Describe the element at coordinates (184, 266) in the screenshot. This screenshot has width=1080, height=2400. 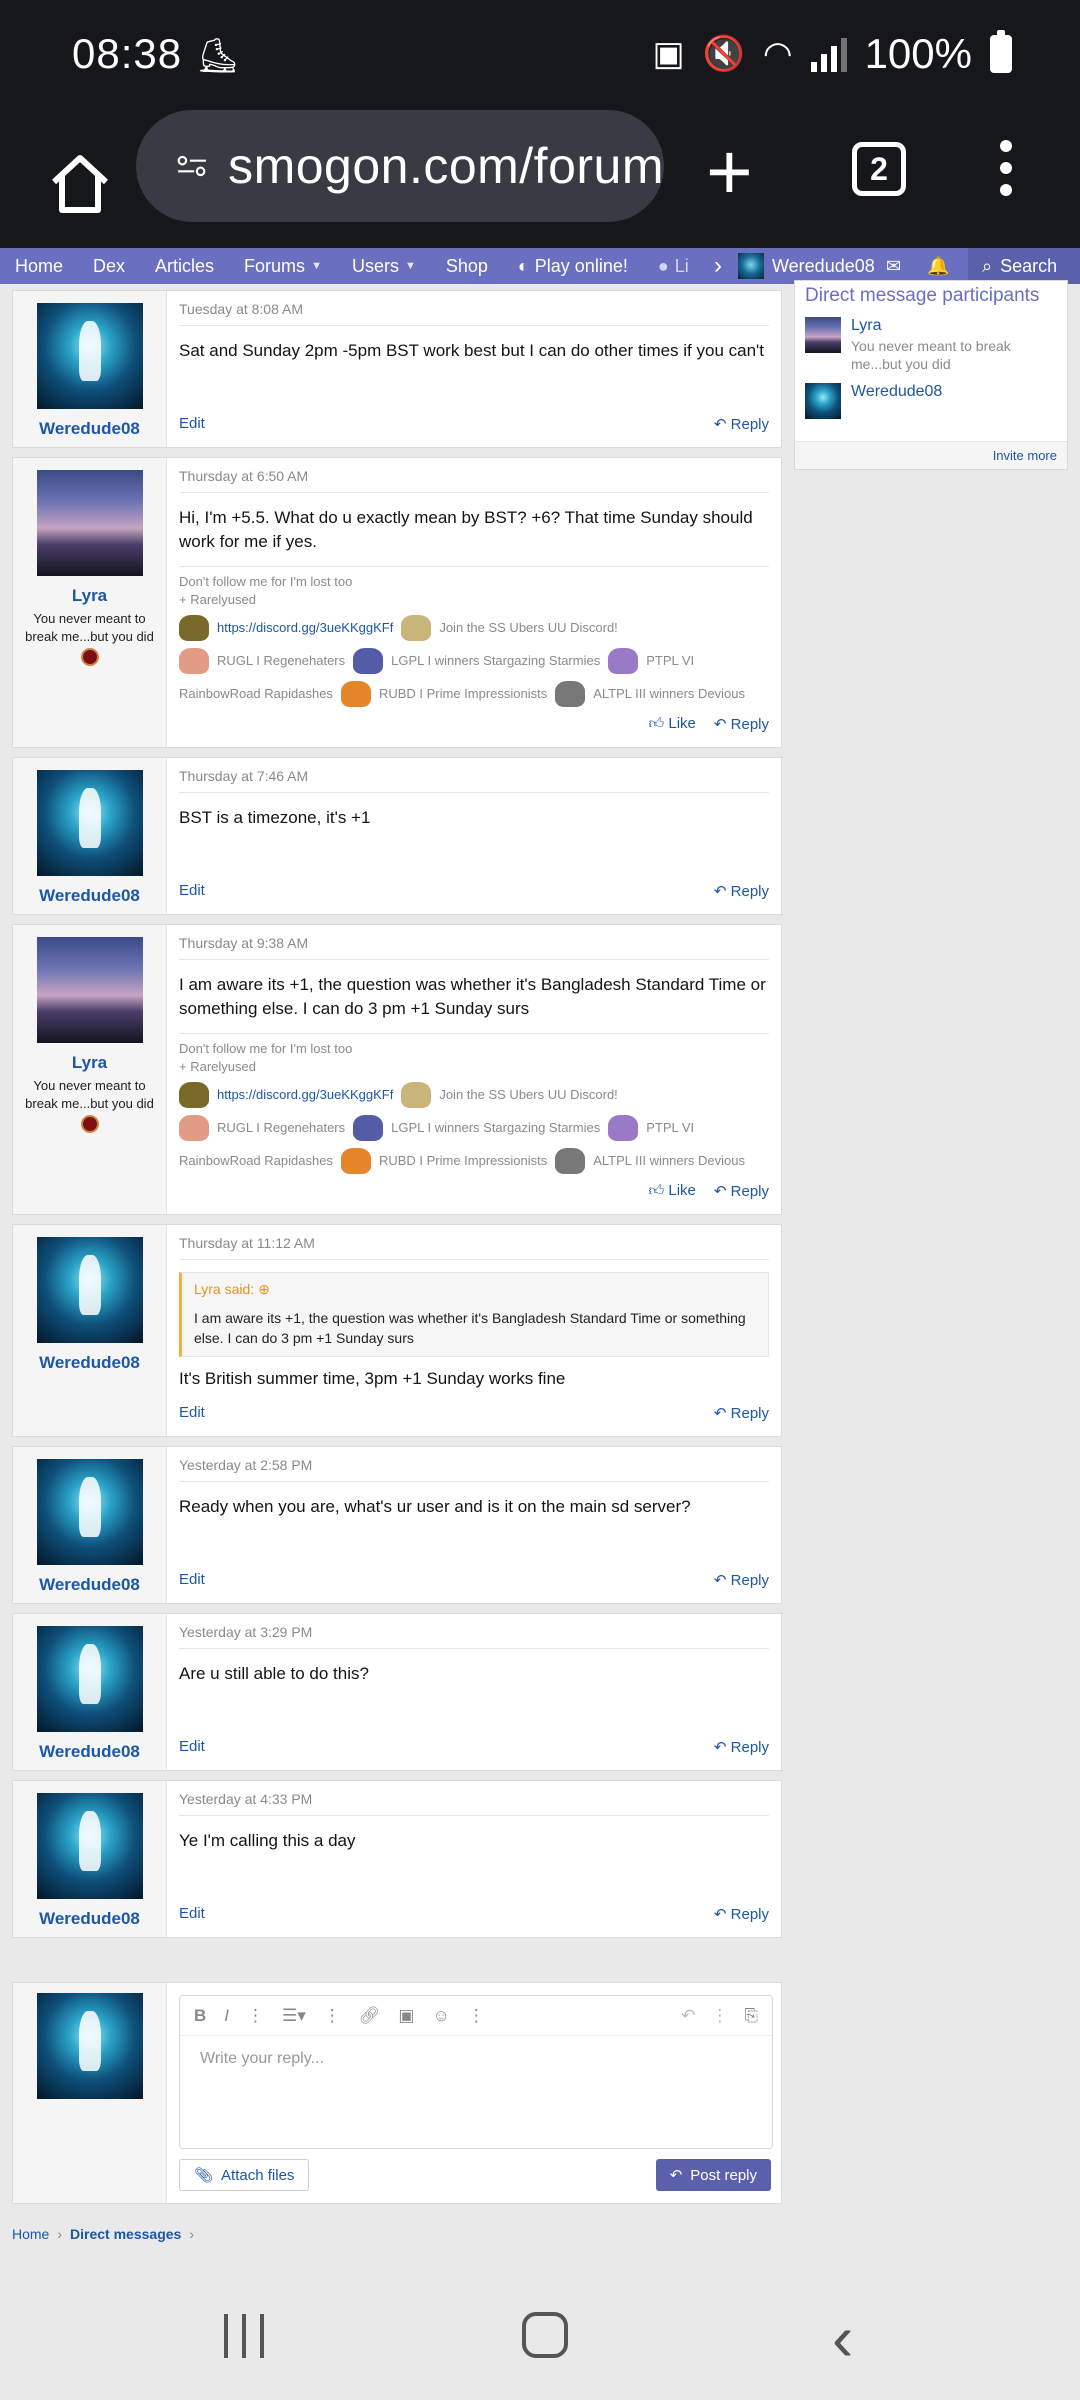
I see `nav-articles: Articles` at that location.